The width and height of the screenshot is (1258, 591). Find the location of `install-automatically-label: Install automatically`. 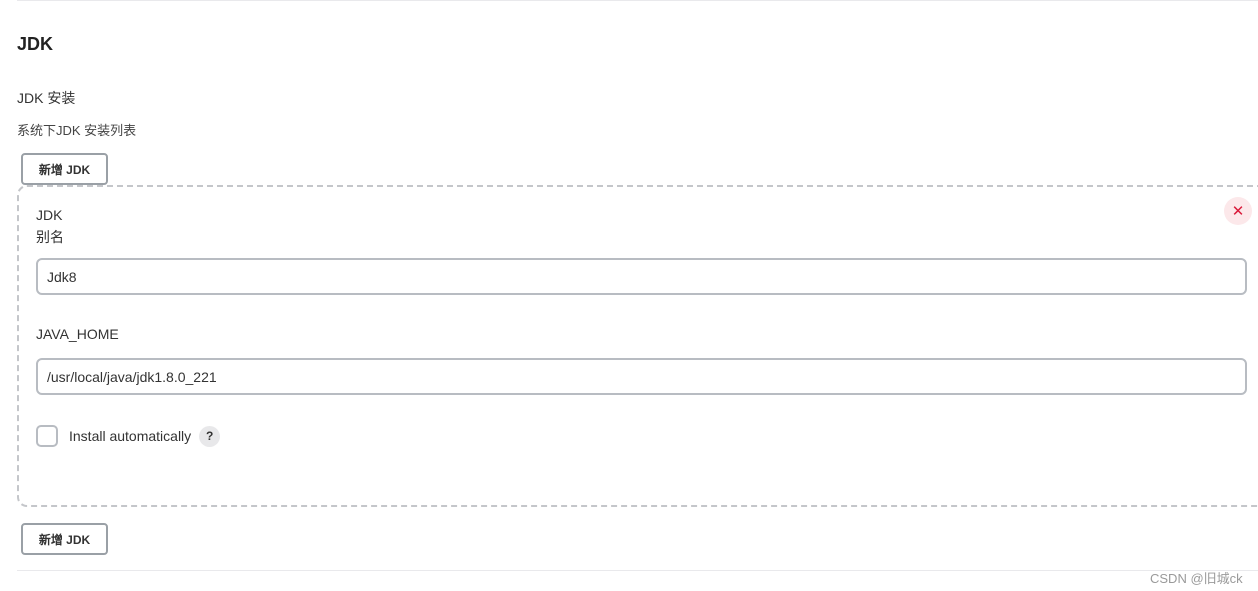

install-automatically-label: Install automatically is located at coordinates (130, 436).